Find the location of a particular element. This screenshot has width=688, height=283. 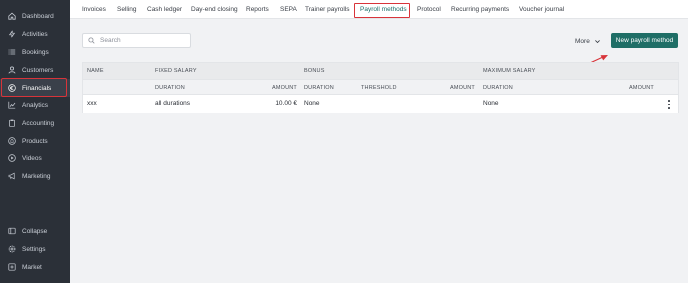

sidebar-item-customers: Customers is located at coordinates (35, 70).